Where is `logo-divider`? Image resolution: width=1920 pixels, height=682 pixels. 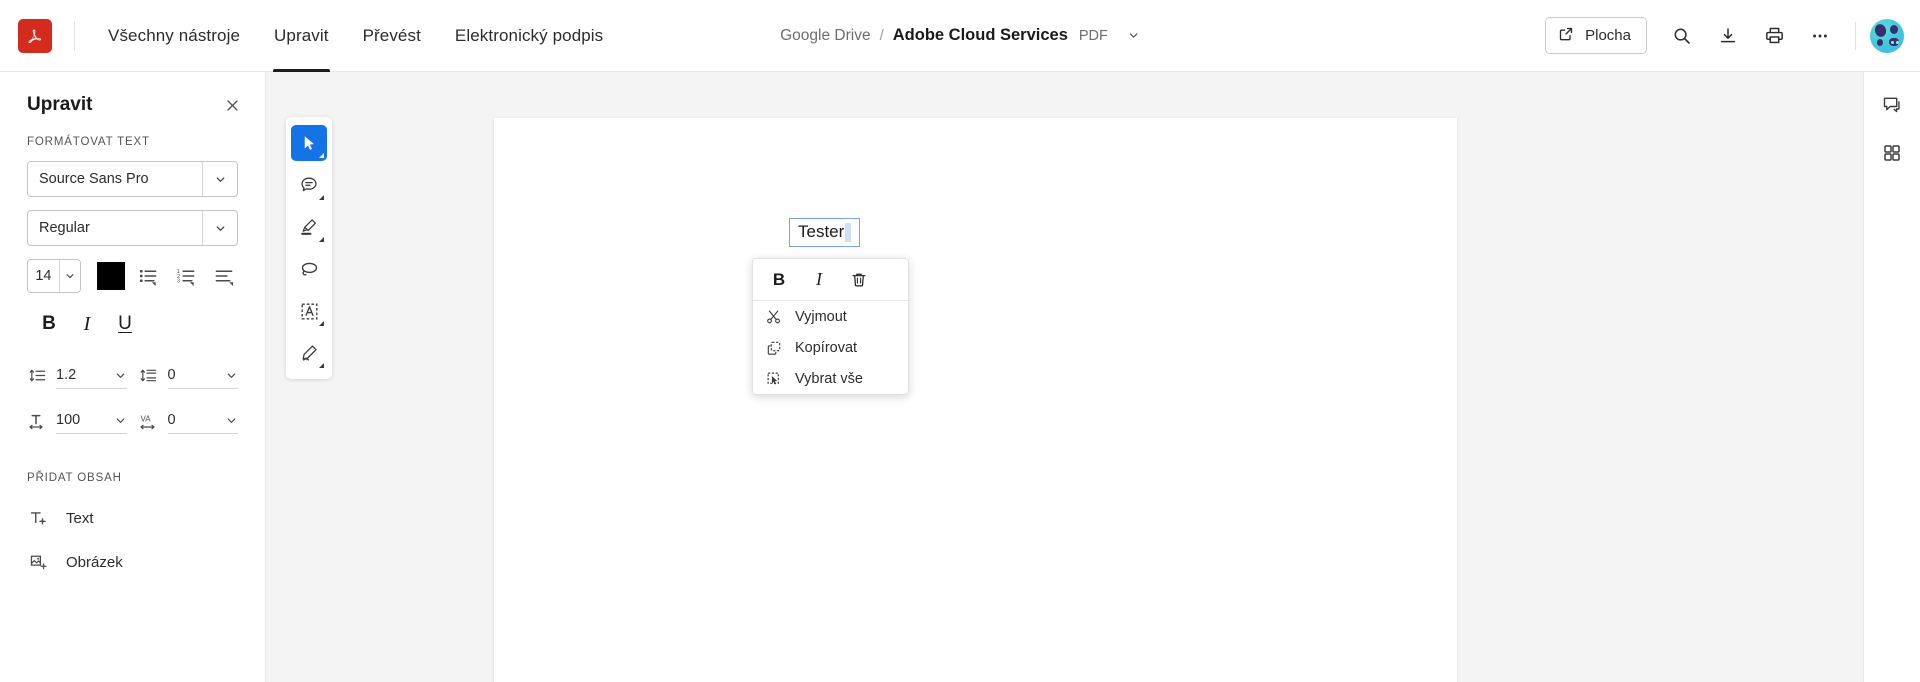
logo-divider is located at coordinates (74, 35).